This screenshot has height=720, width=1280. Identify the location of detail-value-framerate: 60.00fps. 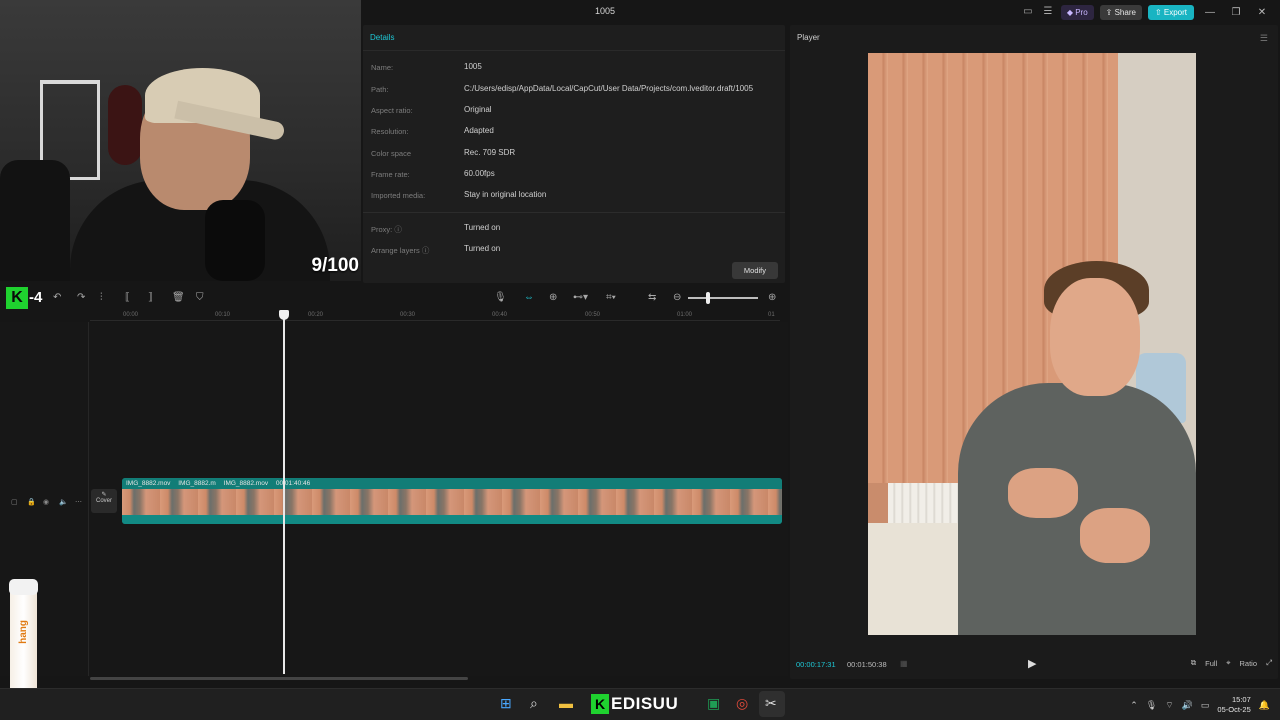
(479, 173).